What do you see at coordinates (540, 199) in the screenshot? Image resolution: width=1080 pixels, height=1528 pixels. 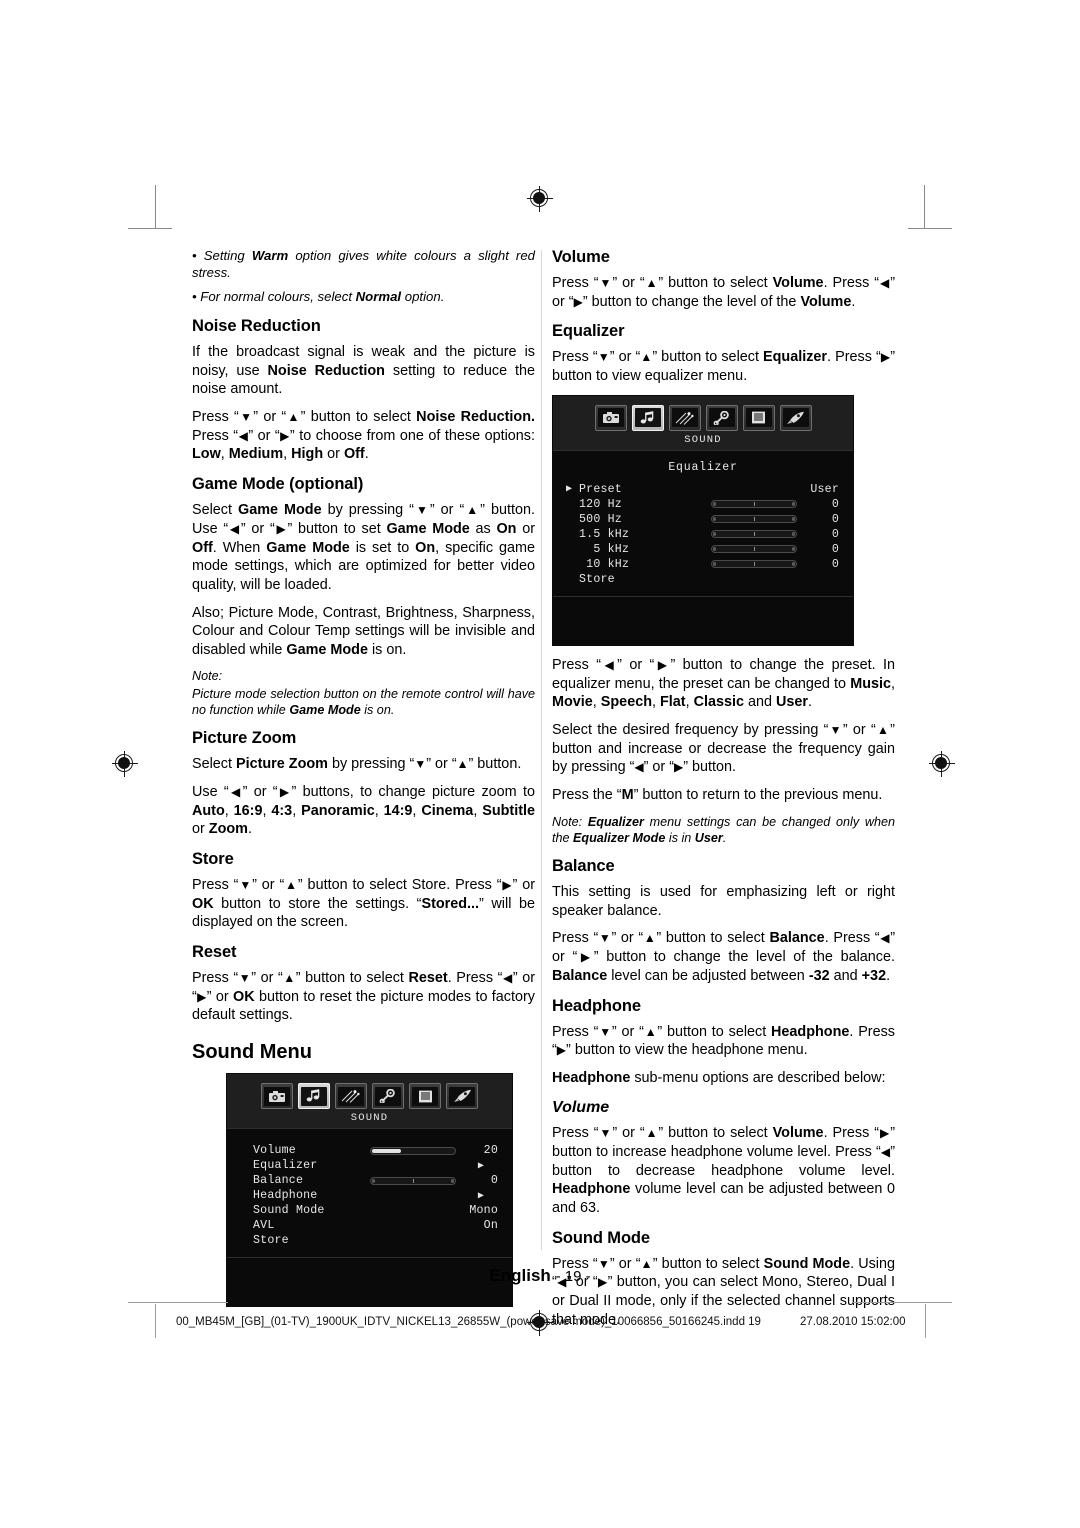 I see `registration-target-top` at bounding box center [540, 199].